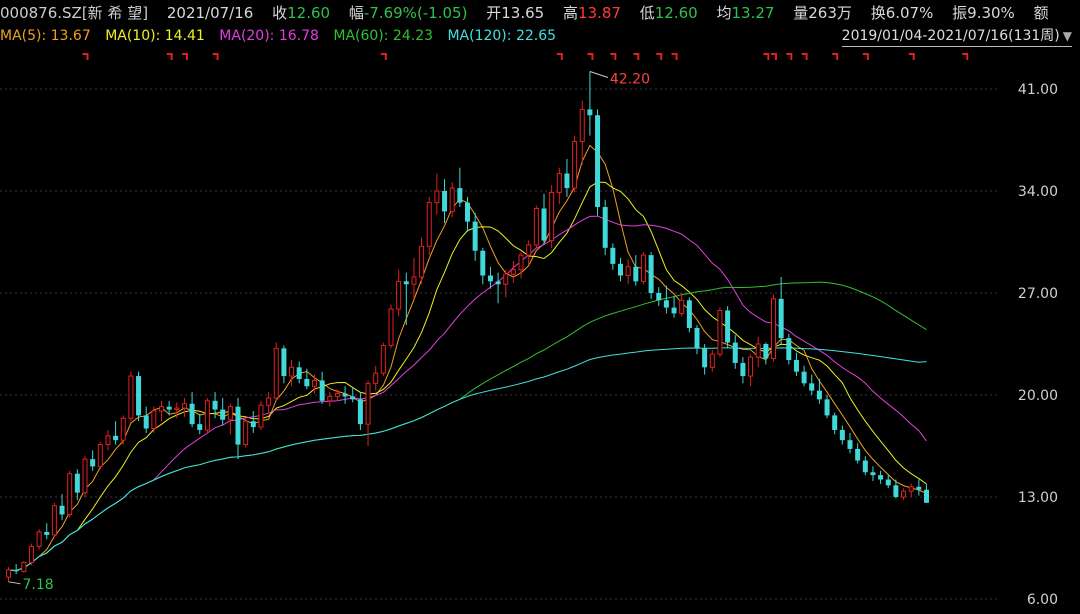  I want to click on y-tick-label: 41.00, so click(1038, 90).